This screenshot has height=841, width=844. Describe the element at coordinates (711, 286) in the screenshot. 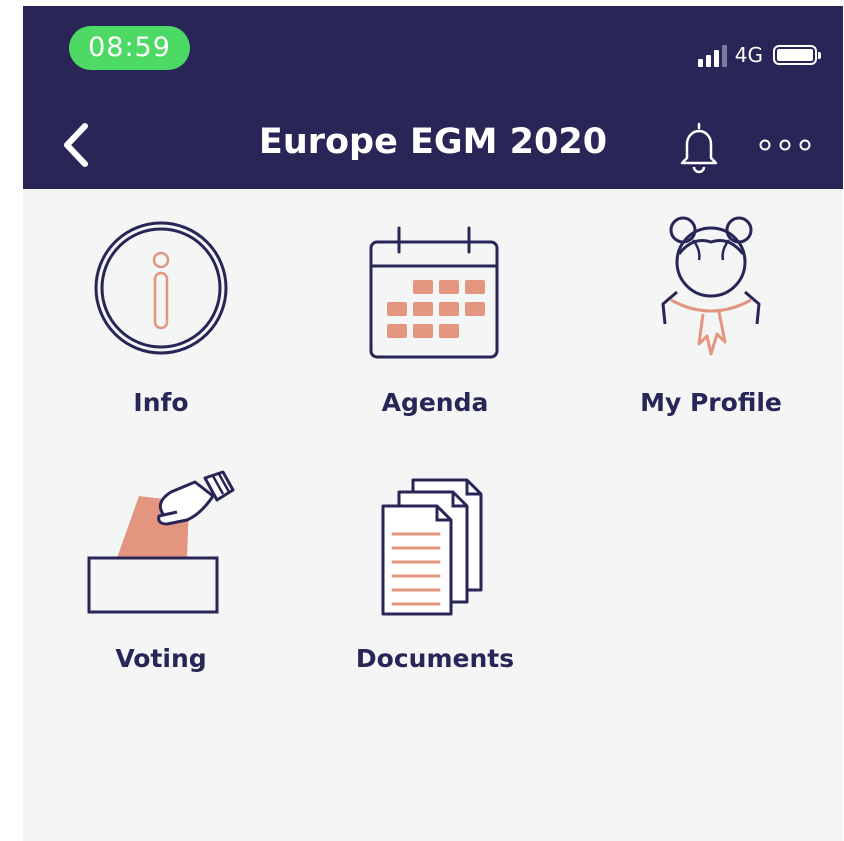

I see `profile-icon` at that location.